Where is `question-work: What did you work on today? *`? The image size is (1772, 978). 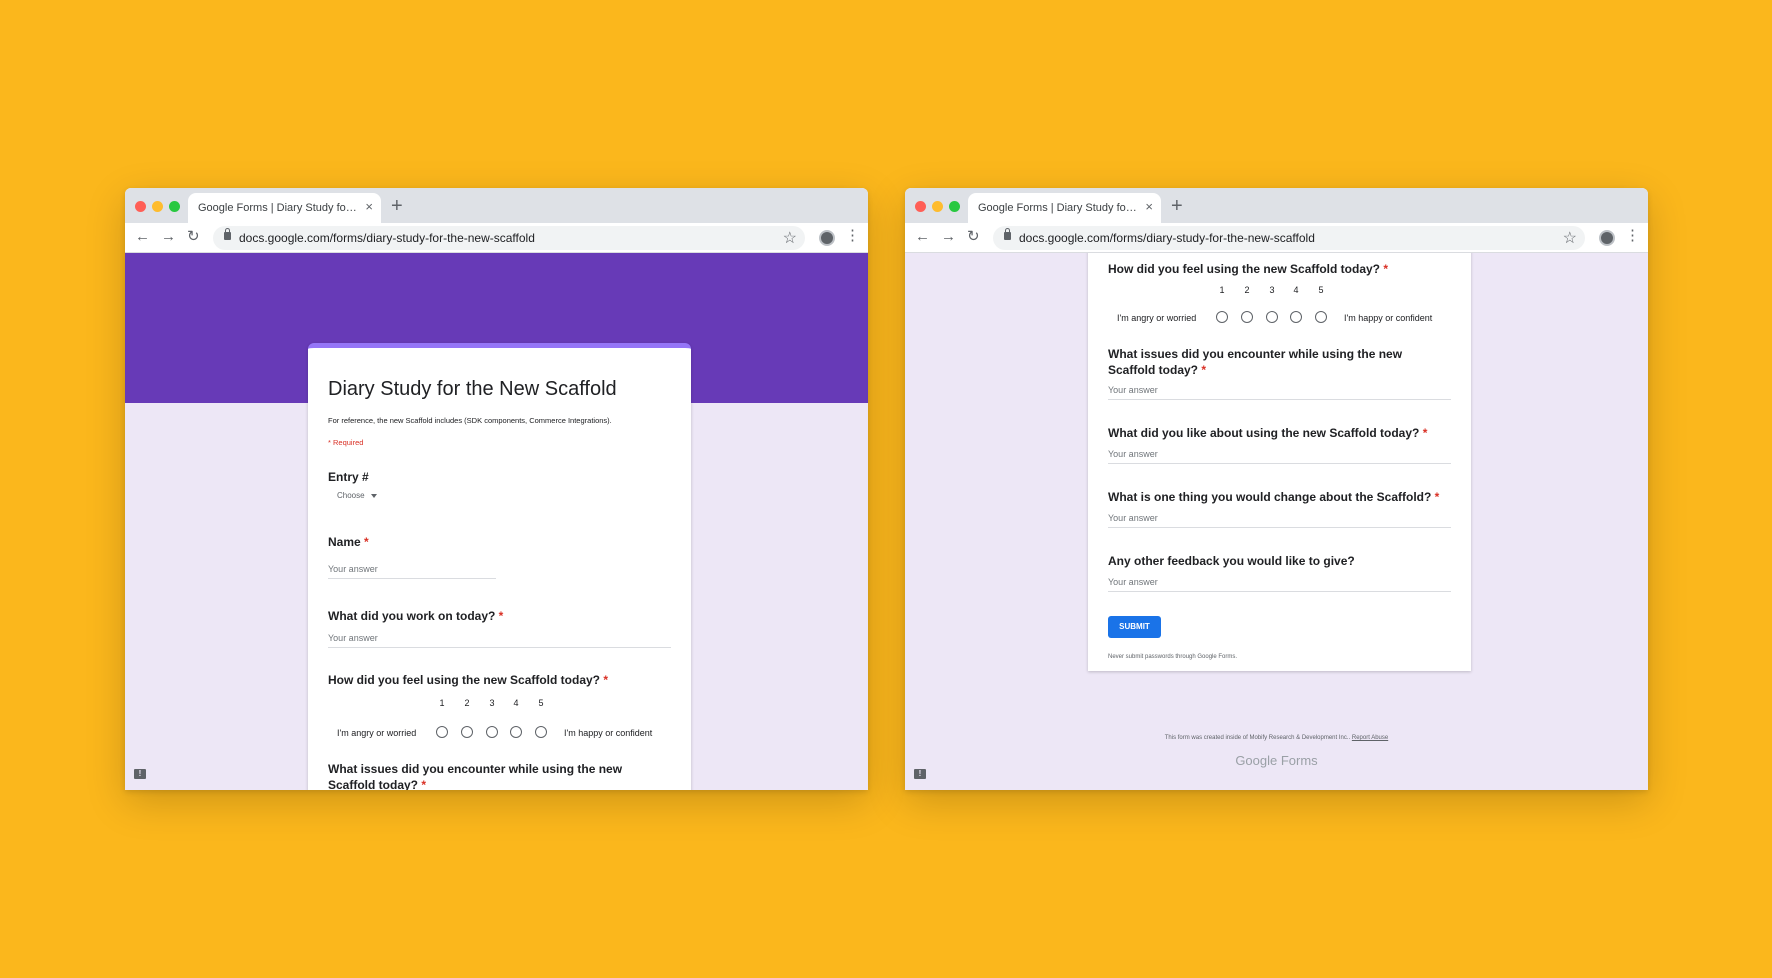 question-work: What did you work on today? * is located at coordinates (415, 616).